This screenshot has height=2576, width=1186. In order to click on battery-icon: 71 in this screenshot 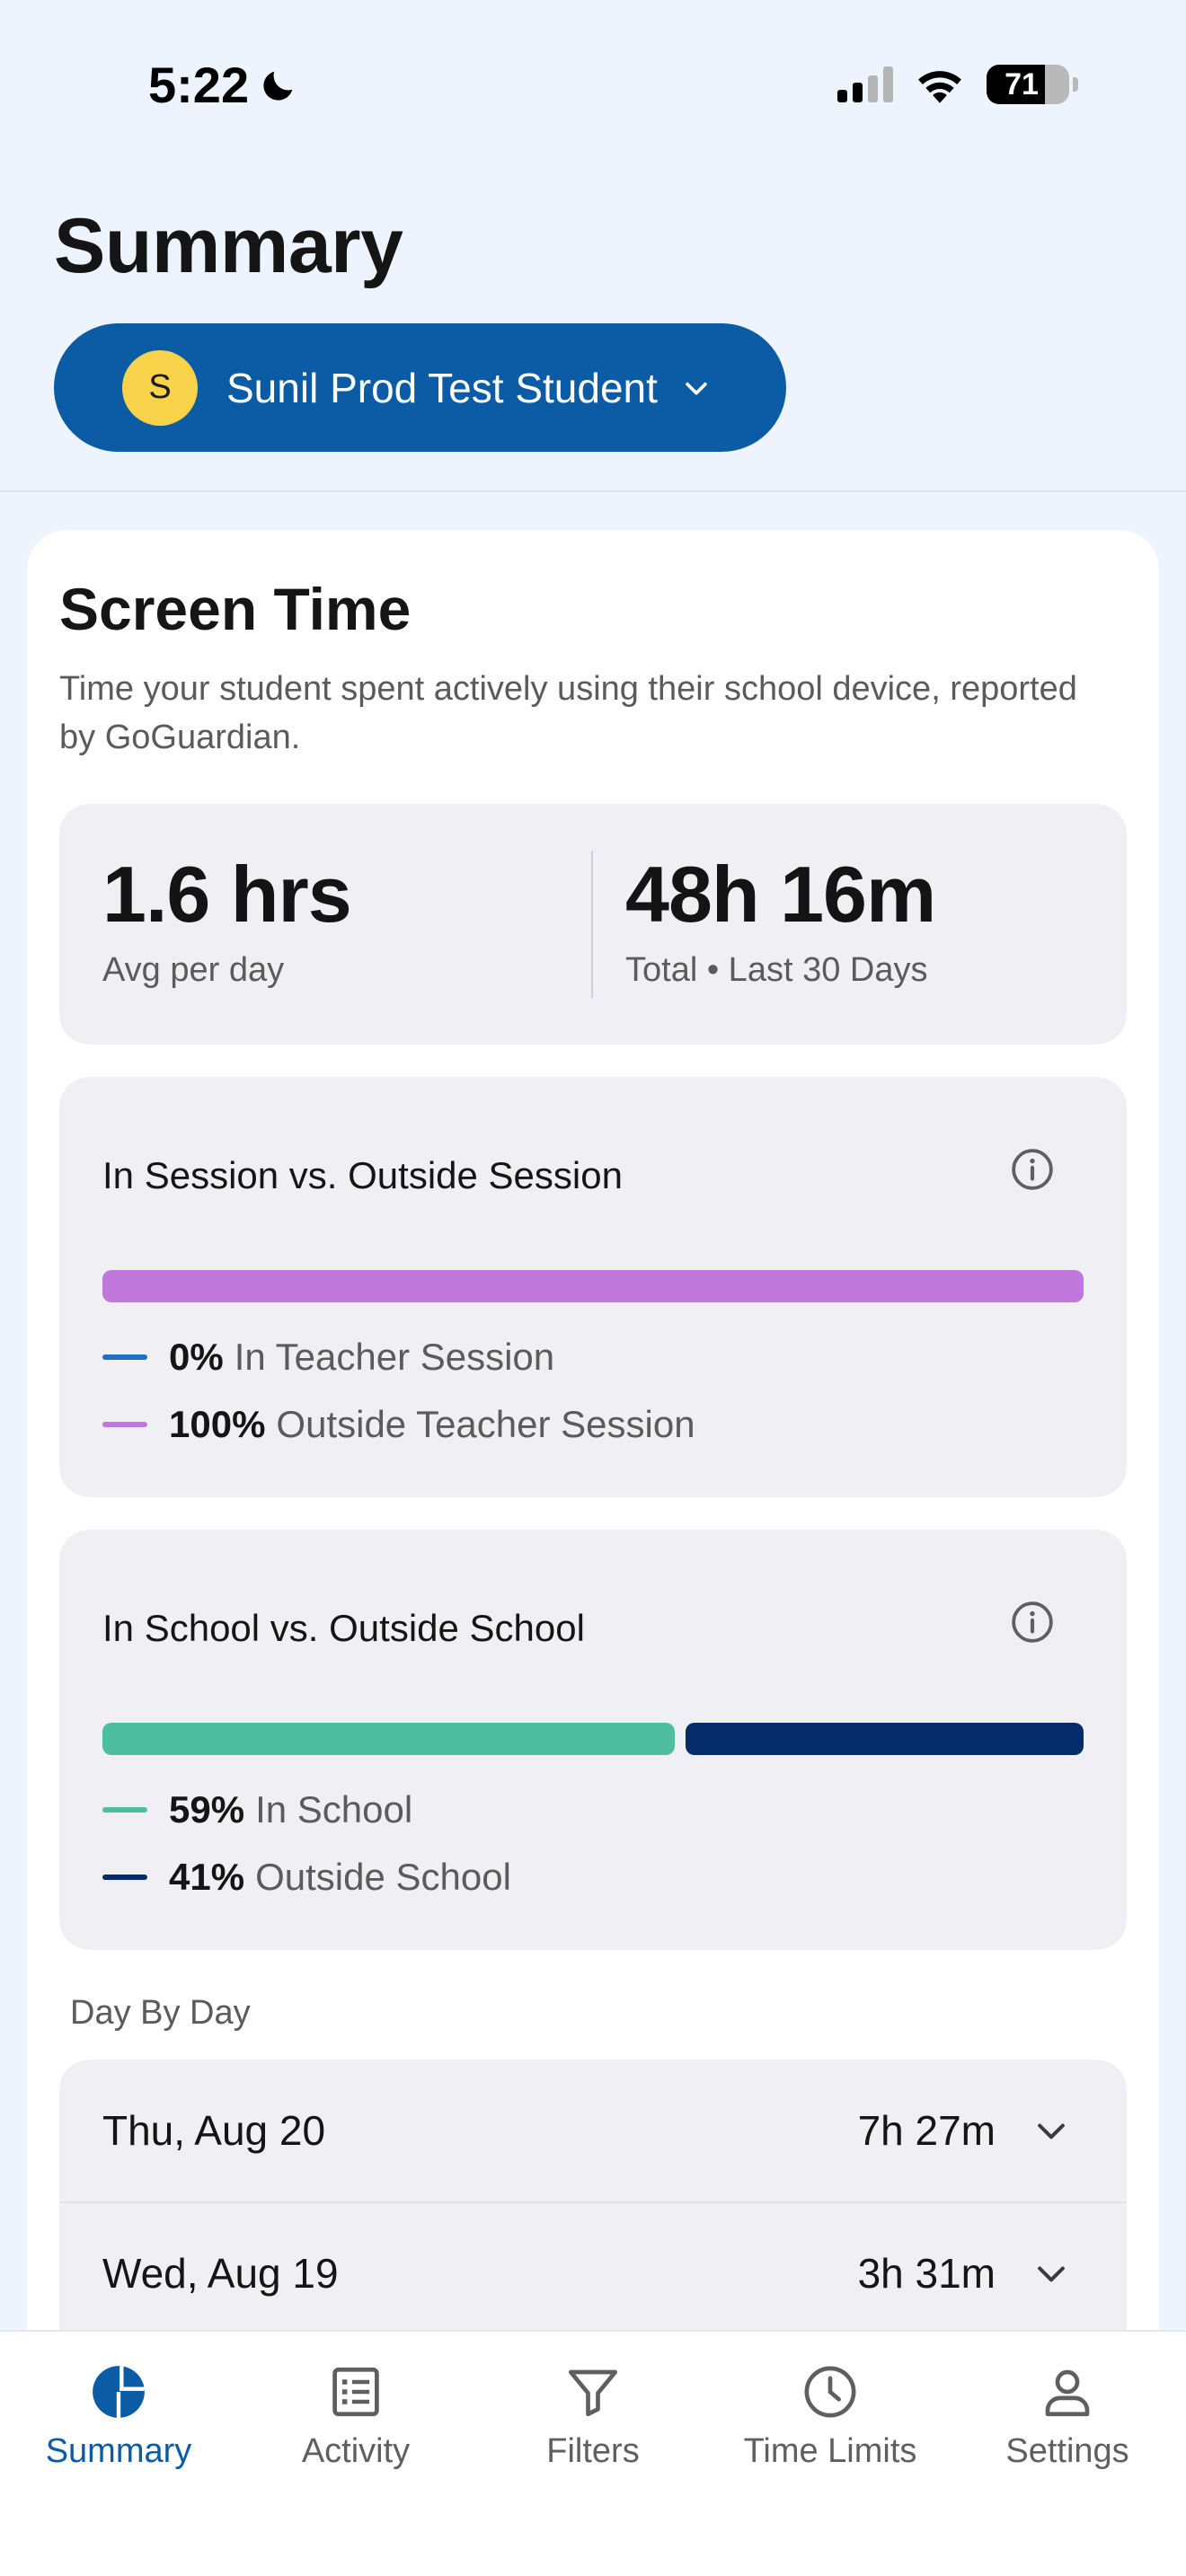, I will do `click(1028, 84)`.